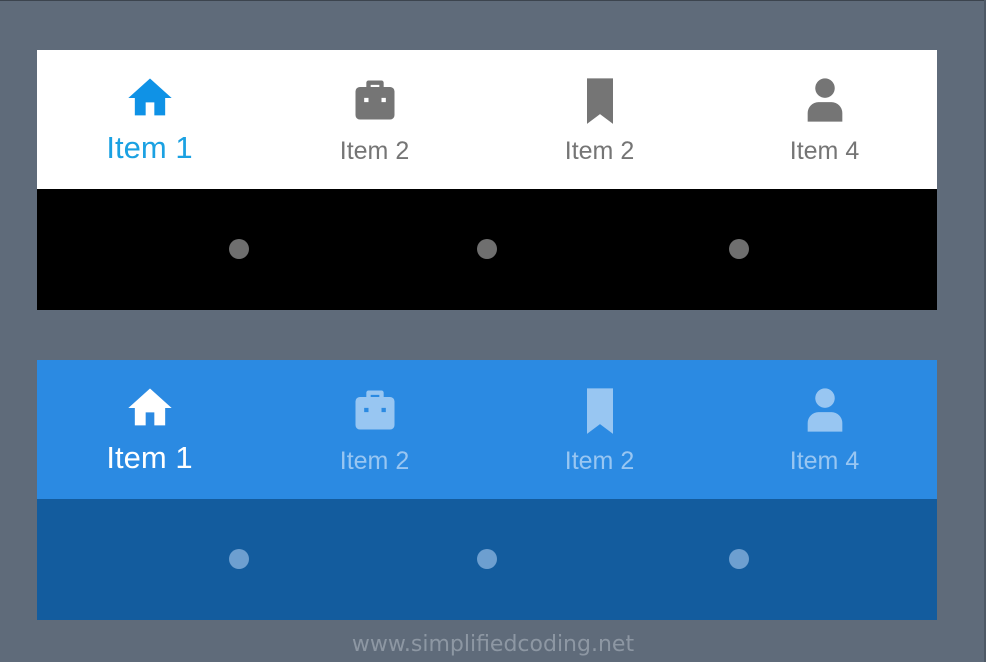  I want to click on top-border, so click(493, 0).